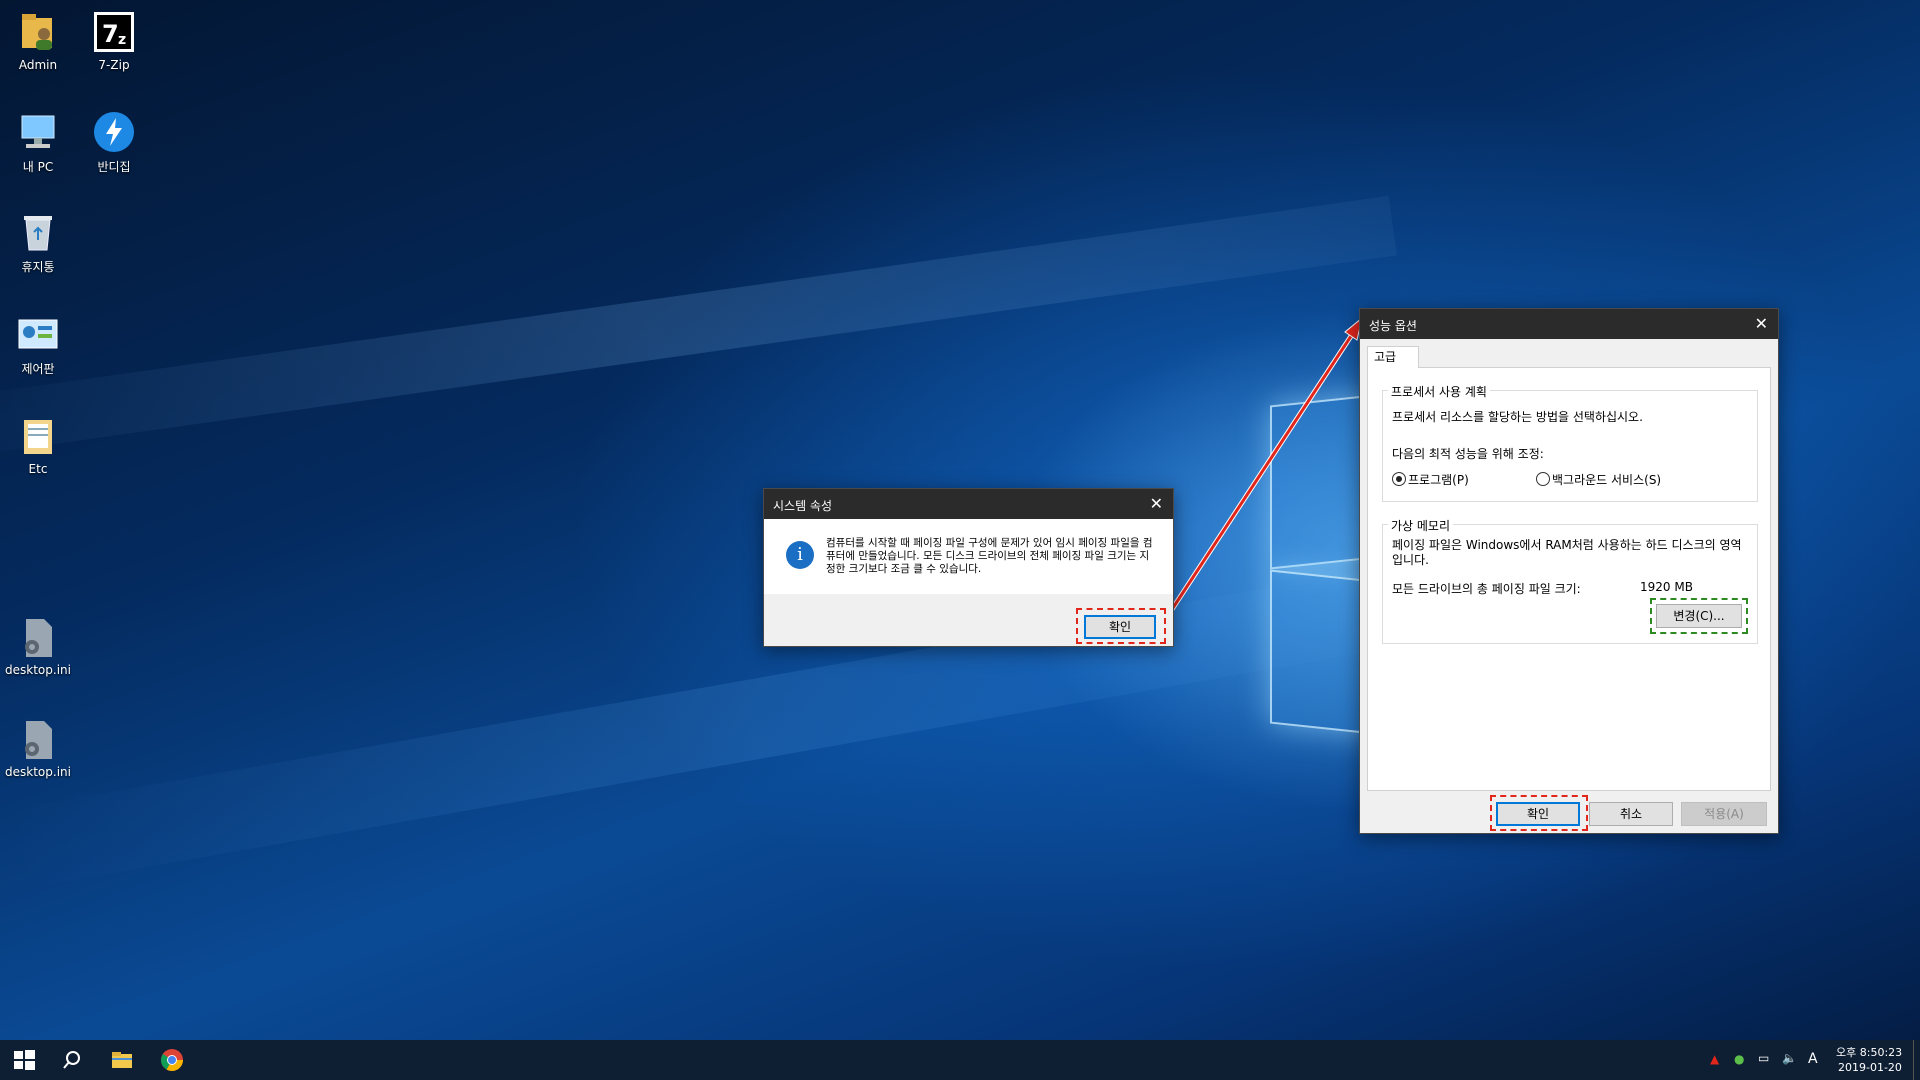 The width and height of the screenshot is (1920, 1080). I want to click on total-paging-label: 모든 드라이브의 총 페이징 파일 크기:, so click(1486, 589).